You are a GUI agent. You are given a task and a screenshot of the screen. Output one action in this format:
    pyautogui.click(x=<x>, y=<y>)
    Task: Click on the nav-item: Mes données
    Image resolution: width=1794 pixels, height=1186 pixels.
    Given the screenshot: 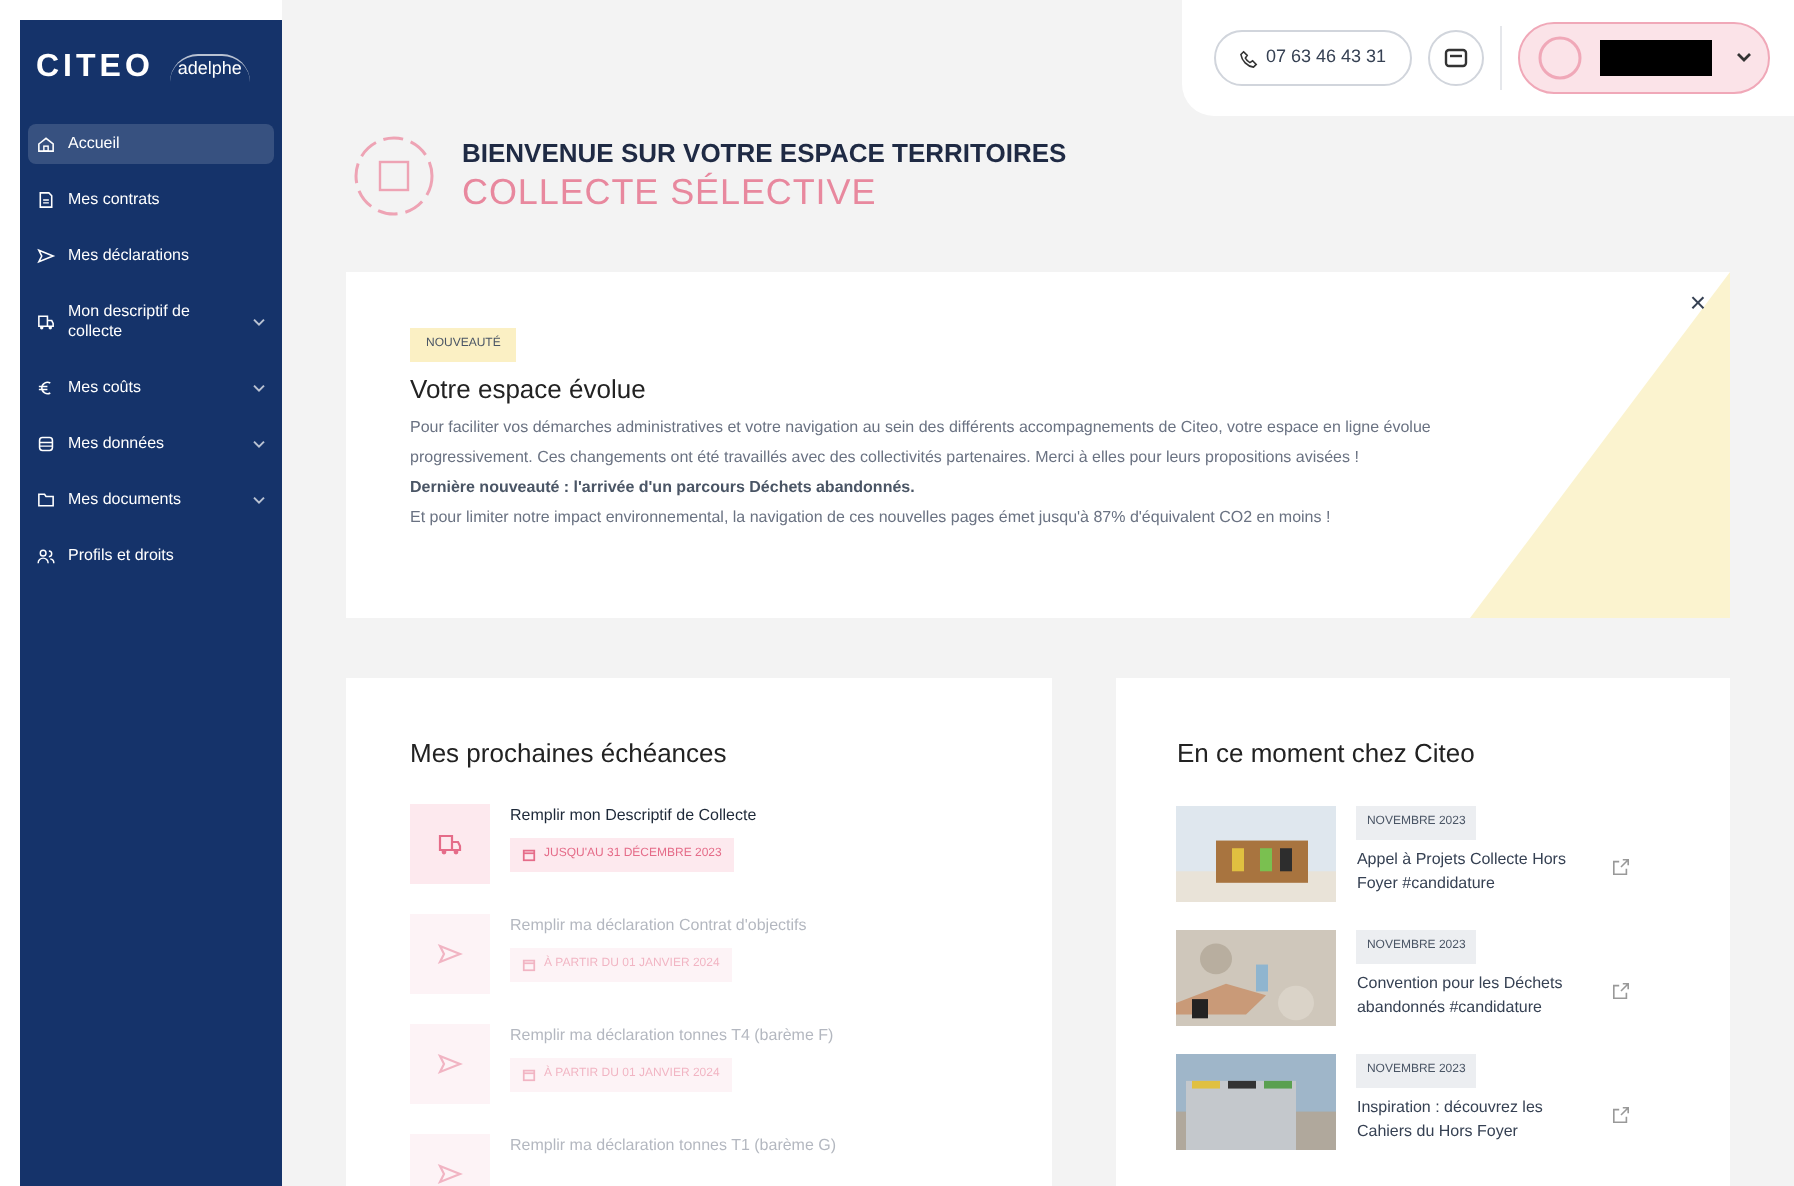 What is the action you would take?
    pyautogui.click(x=151, y=444)
    